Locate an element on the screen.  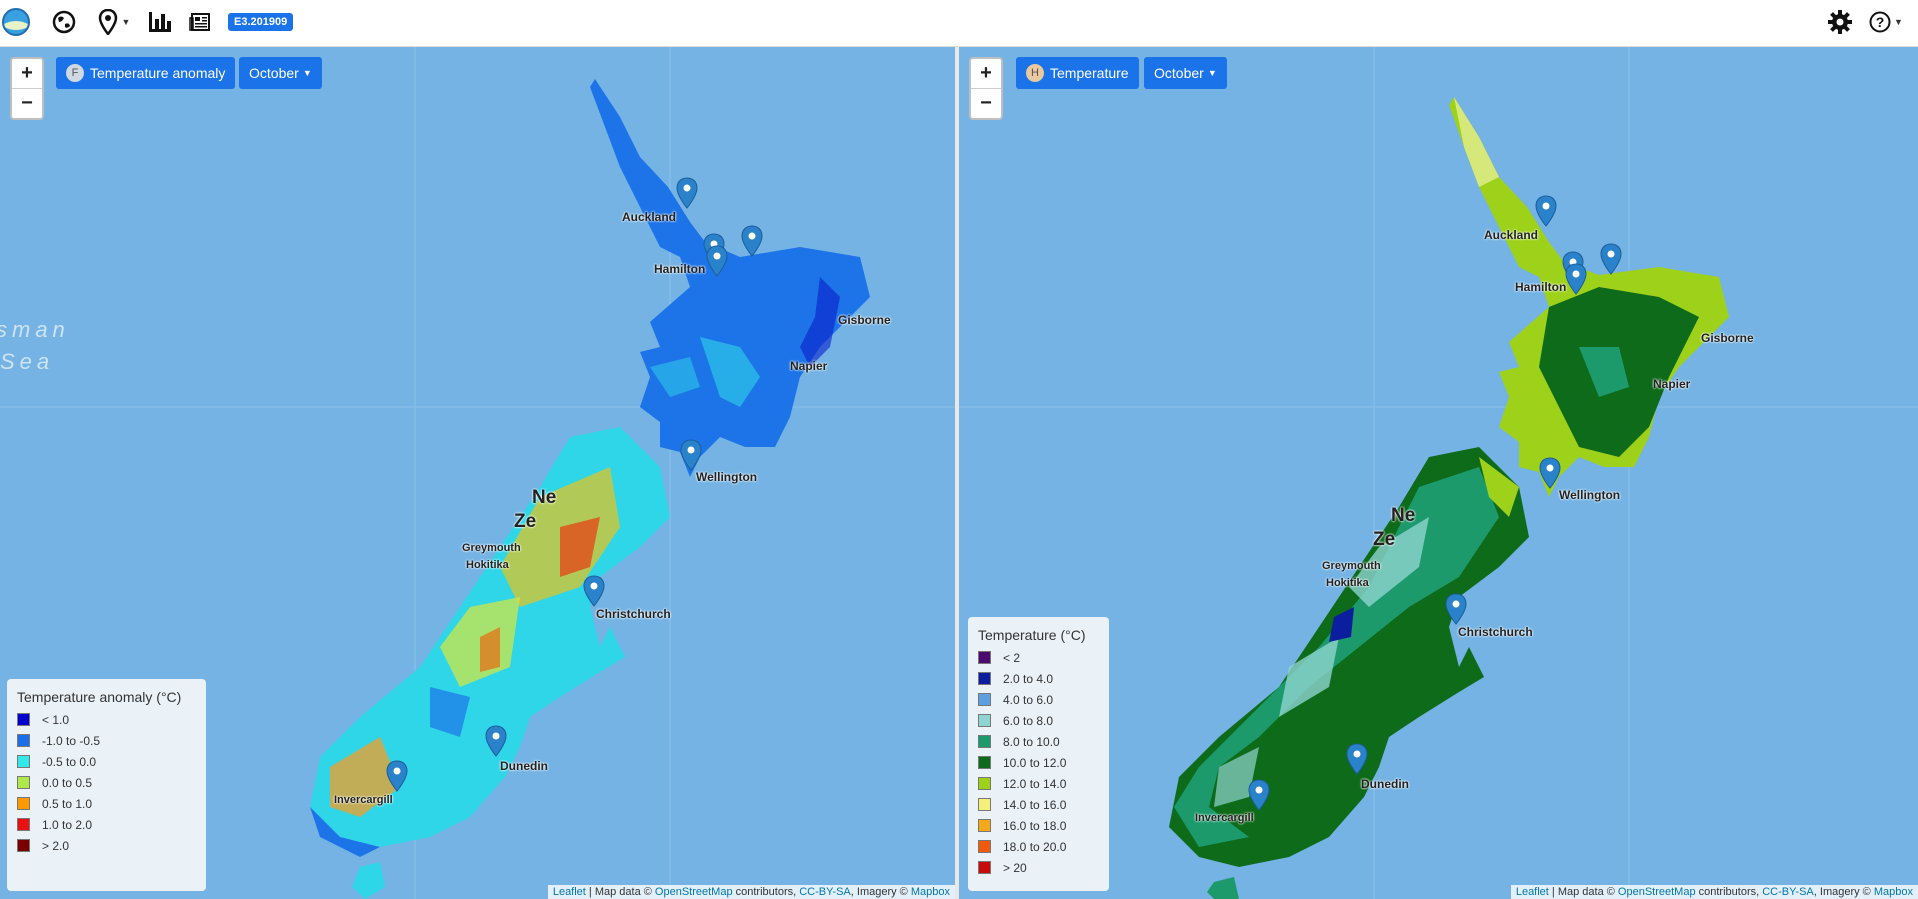
layer-select-button: F Temperature anomaly is located at coordinates (146, 73).